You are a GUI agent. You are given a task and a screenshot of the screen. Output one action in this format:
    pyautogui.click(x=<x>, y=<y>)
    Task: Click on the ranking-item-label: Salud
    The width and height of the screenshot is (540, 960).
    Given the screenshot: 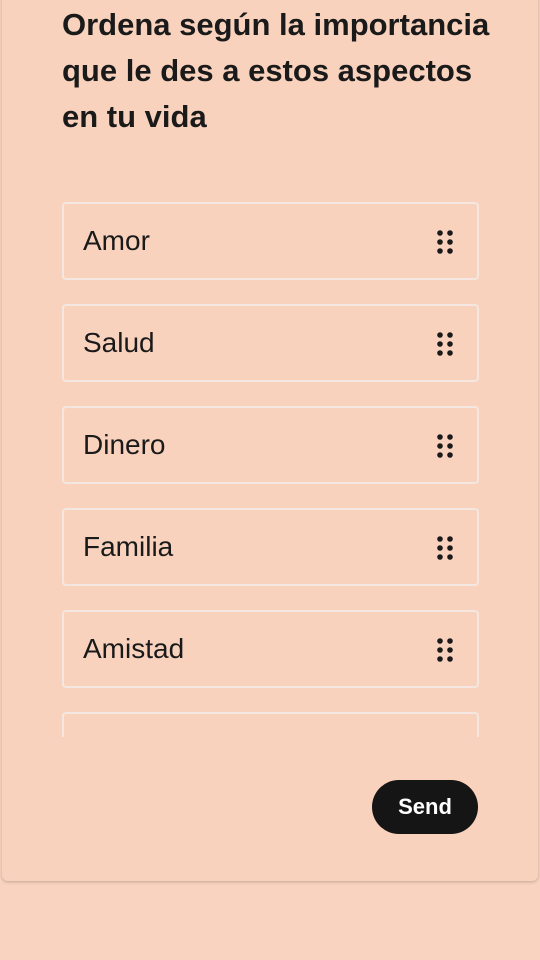 What is the action you would take?
    pyautogui.click(x=119, y=342)
    